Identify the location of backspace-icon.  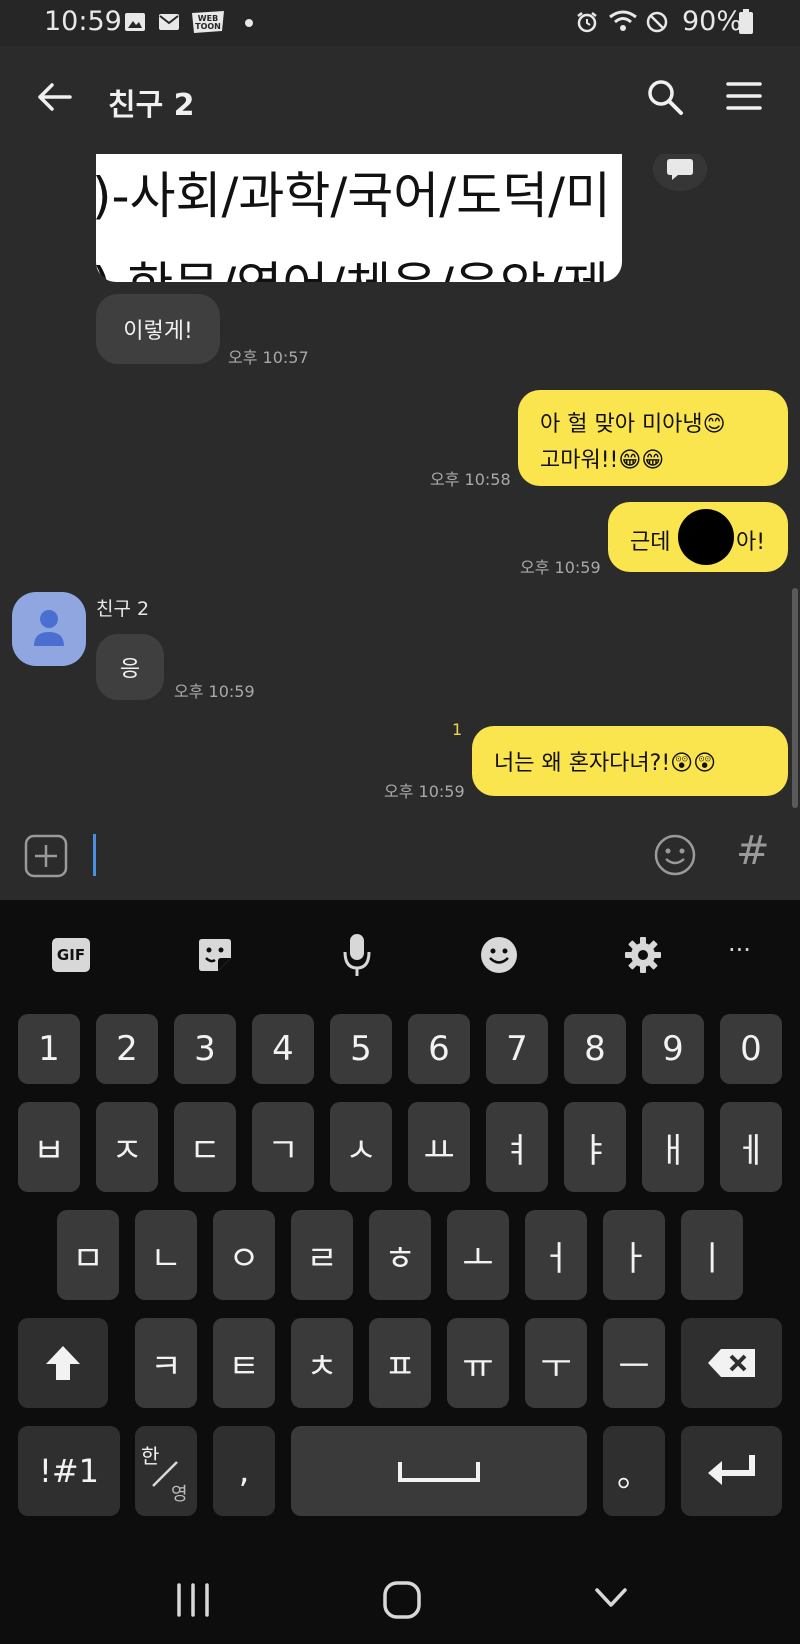
(731, 1363).